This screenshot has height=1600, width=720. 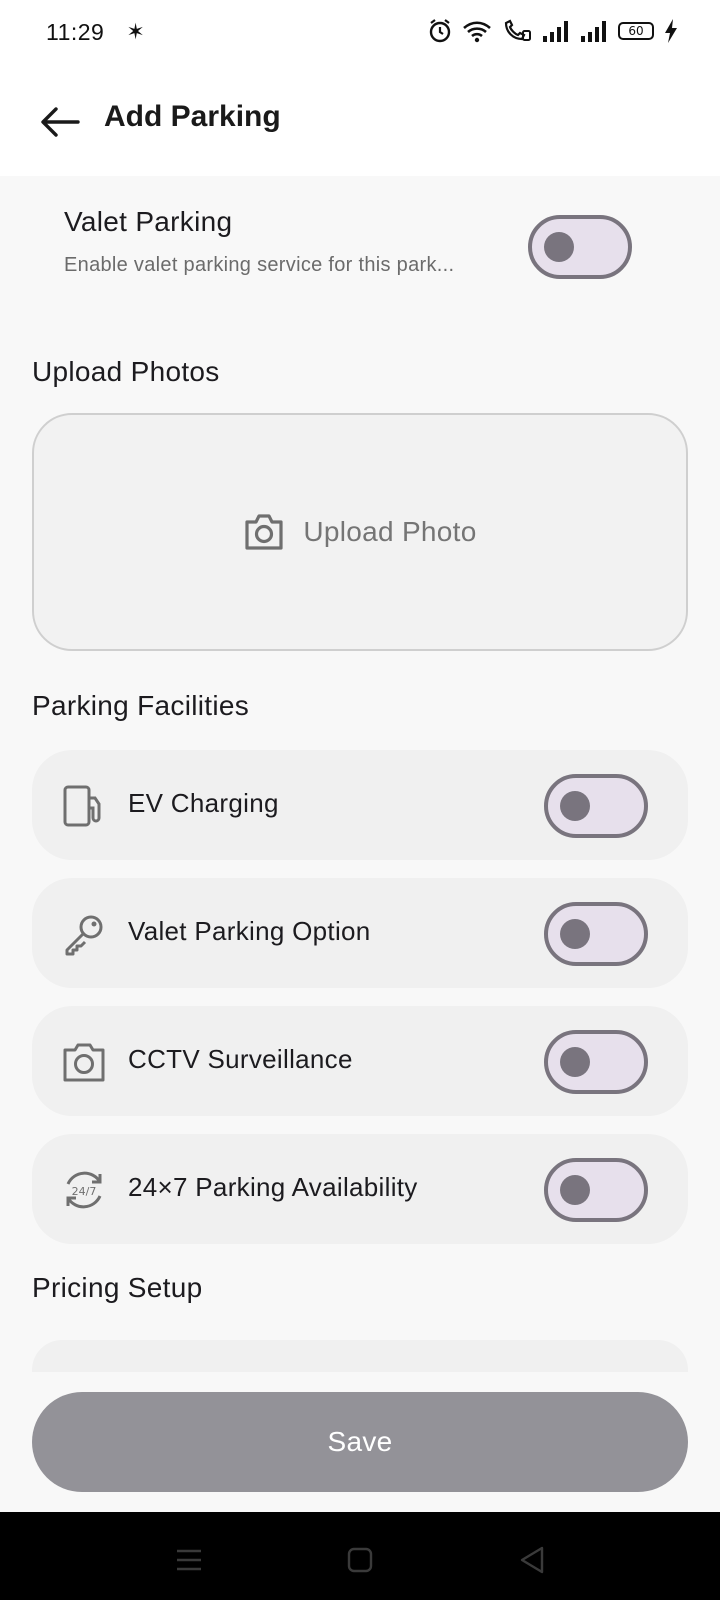 I want to click on page-title: Add Parking, so click(x=192, y=116).